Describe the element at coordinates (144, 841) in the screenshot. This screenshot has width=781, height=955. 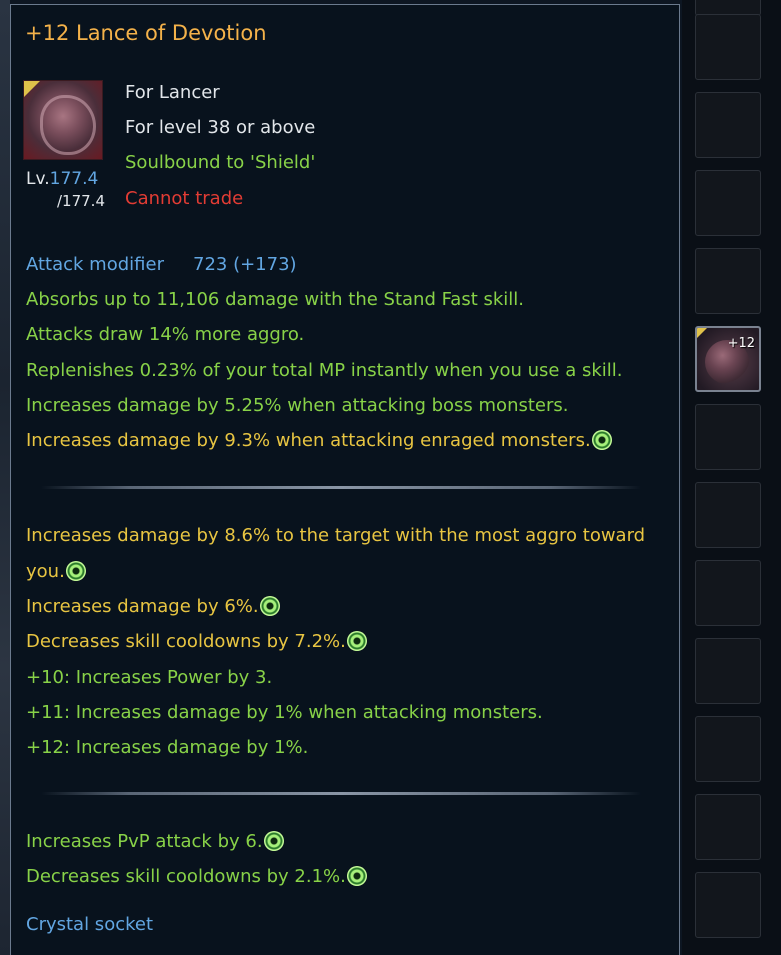
I see `pvp-roll-text: Increases PvP attack by 6.` at that location.